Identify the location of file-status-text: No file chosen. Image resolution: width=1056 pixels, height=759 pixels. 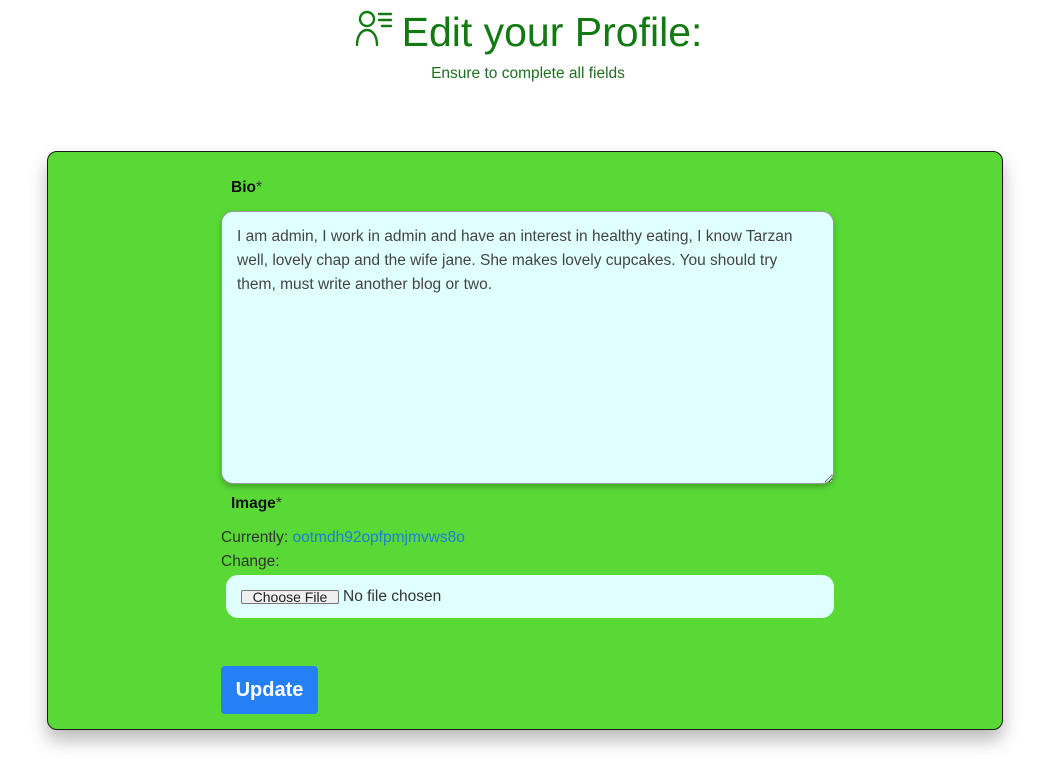
(392, 596).